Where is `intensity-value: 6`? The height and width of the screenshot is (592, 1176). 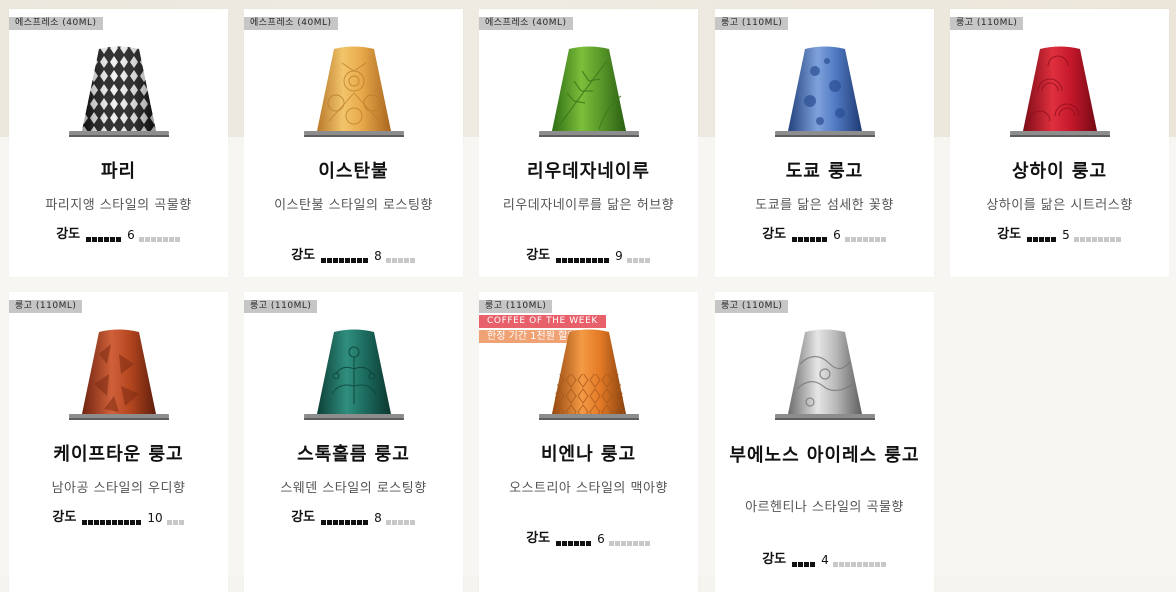
intensity-value: 6 is located at coordinates (601, 538).